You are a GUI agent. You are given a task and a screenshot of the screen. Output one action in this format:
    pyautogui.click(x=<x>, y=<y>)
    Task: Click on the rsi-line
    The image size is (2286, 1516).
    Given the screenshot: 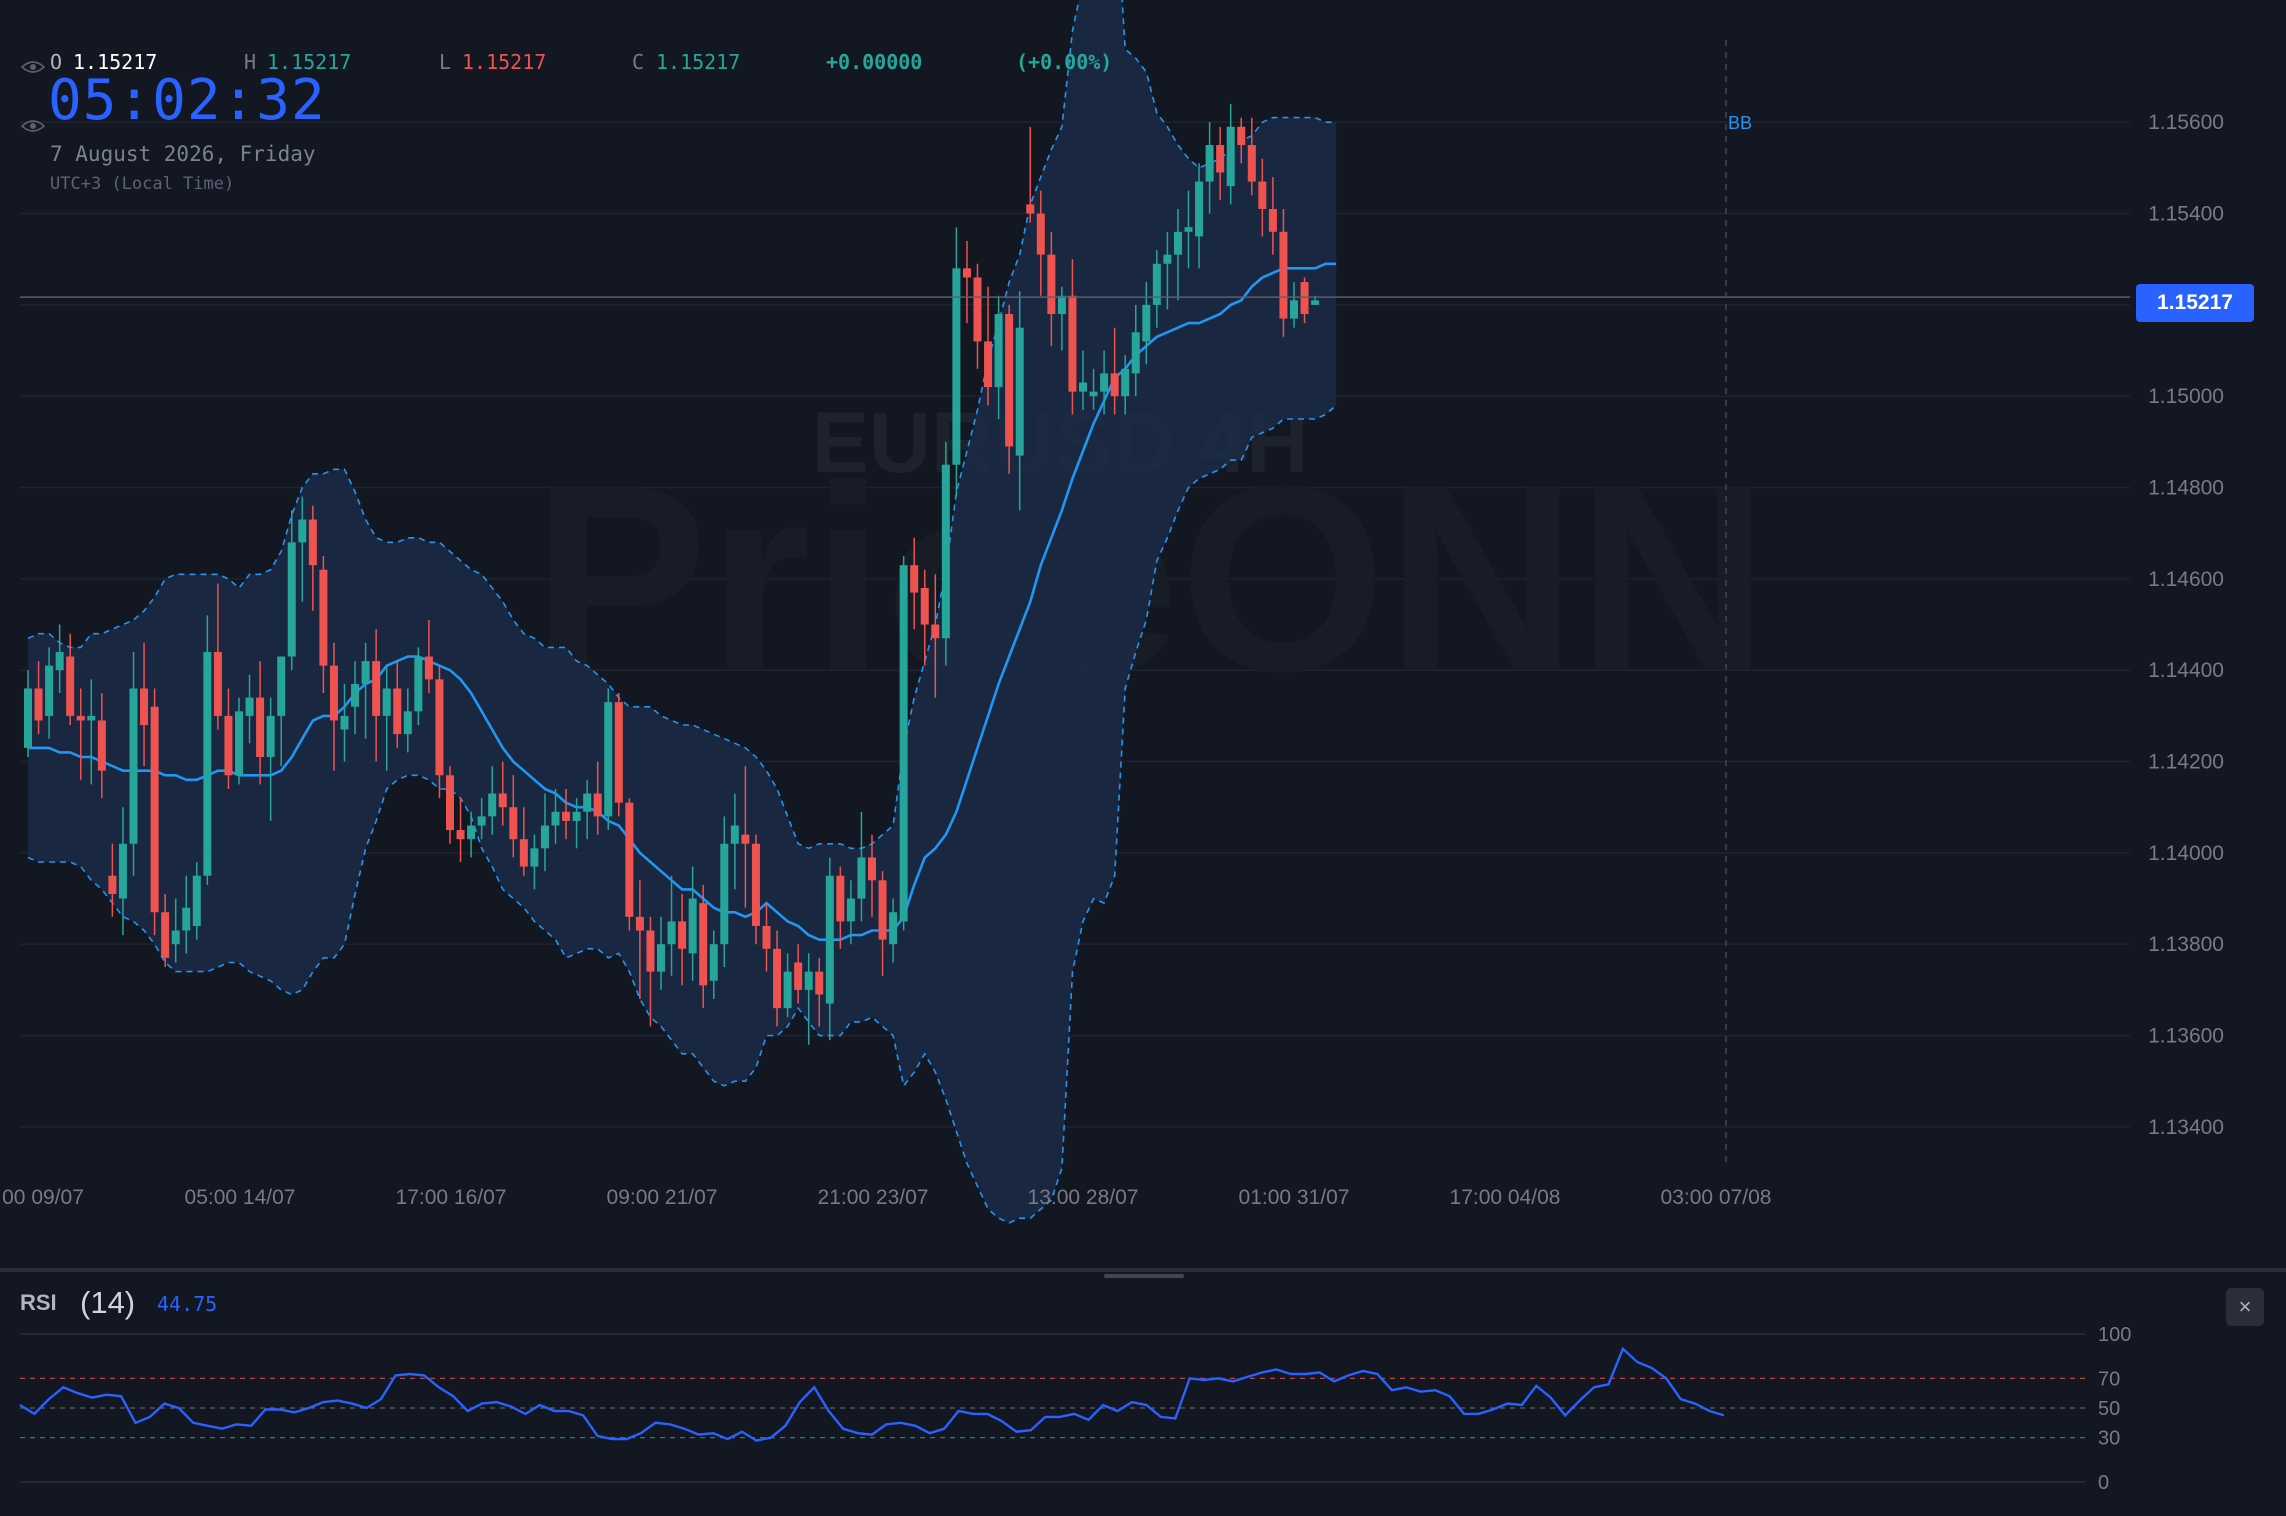 What is the action you would take?
    pyautogui.click(x=872, y=1394)
    